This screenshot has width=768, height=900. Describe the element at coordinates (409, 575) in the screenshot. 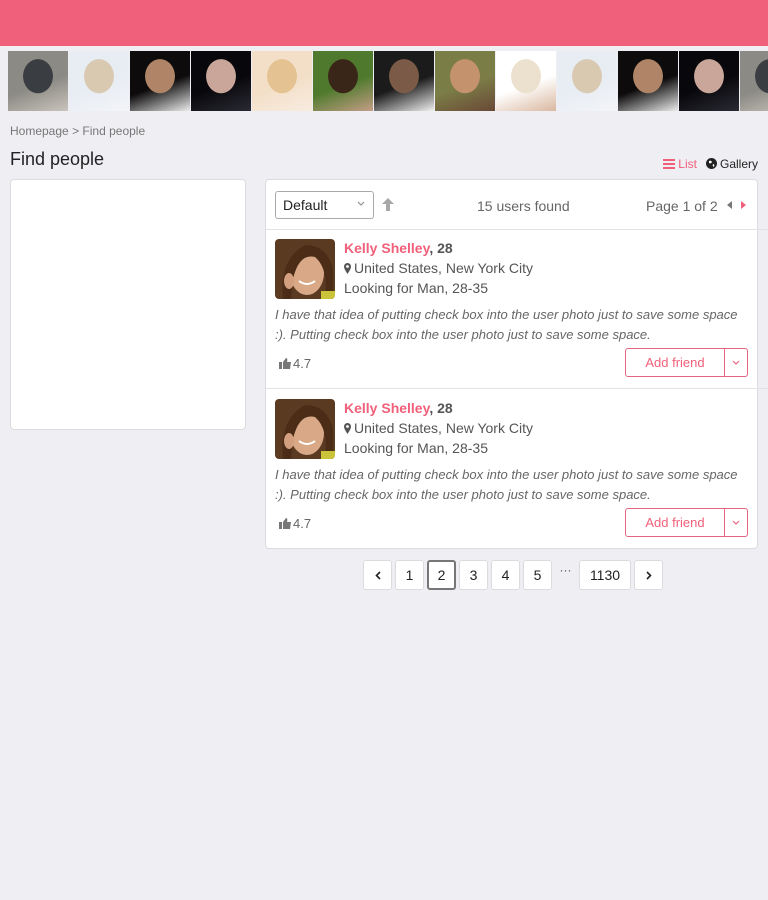

I see `pagination-page-1: 1` at that location.